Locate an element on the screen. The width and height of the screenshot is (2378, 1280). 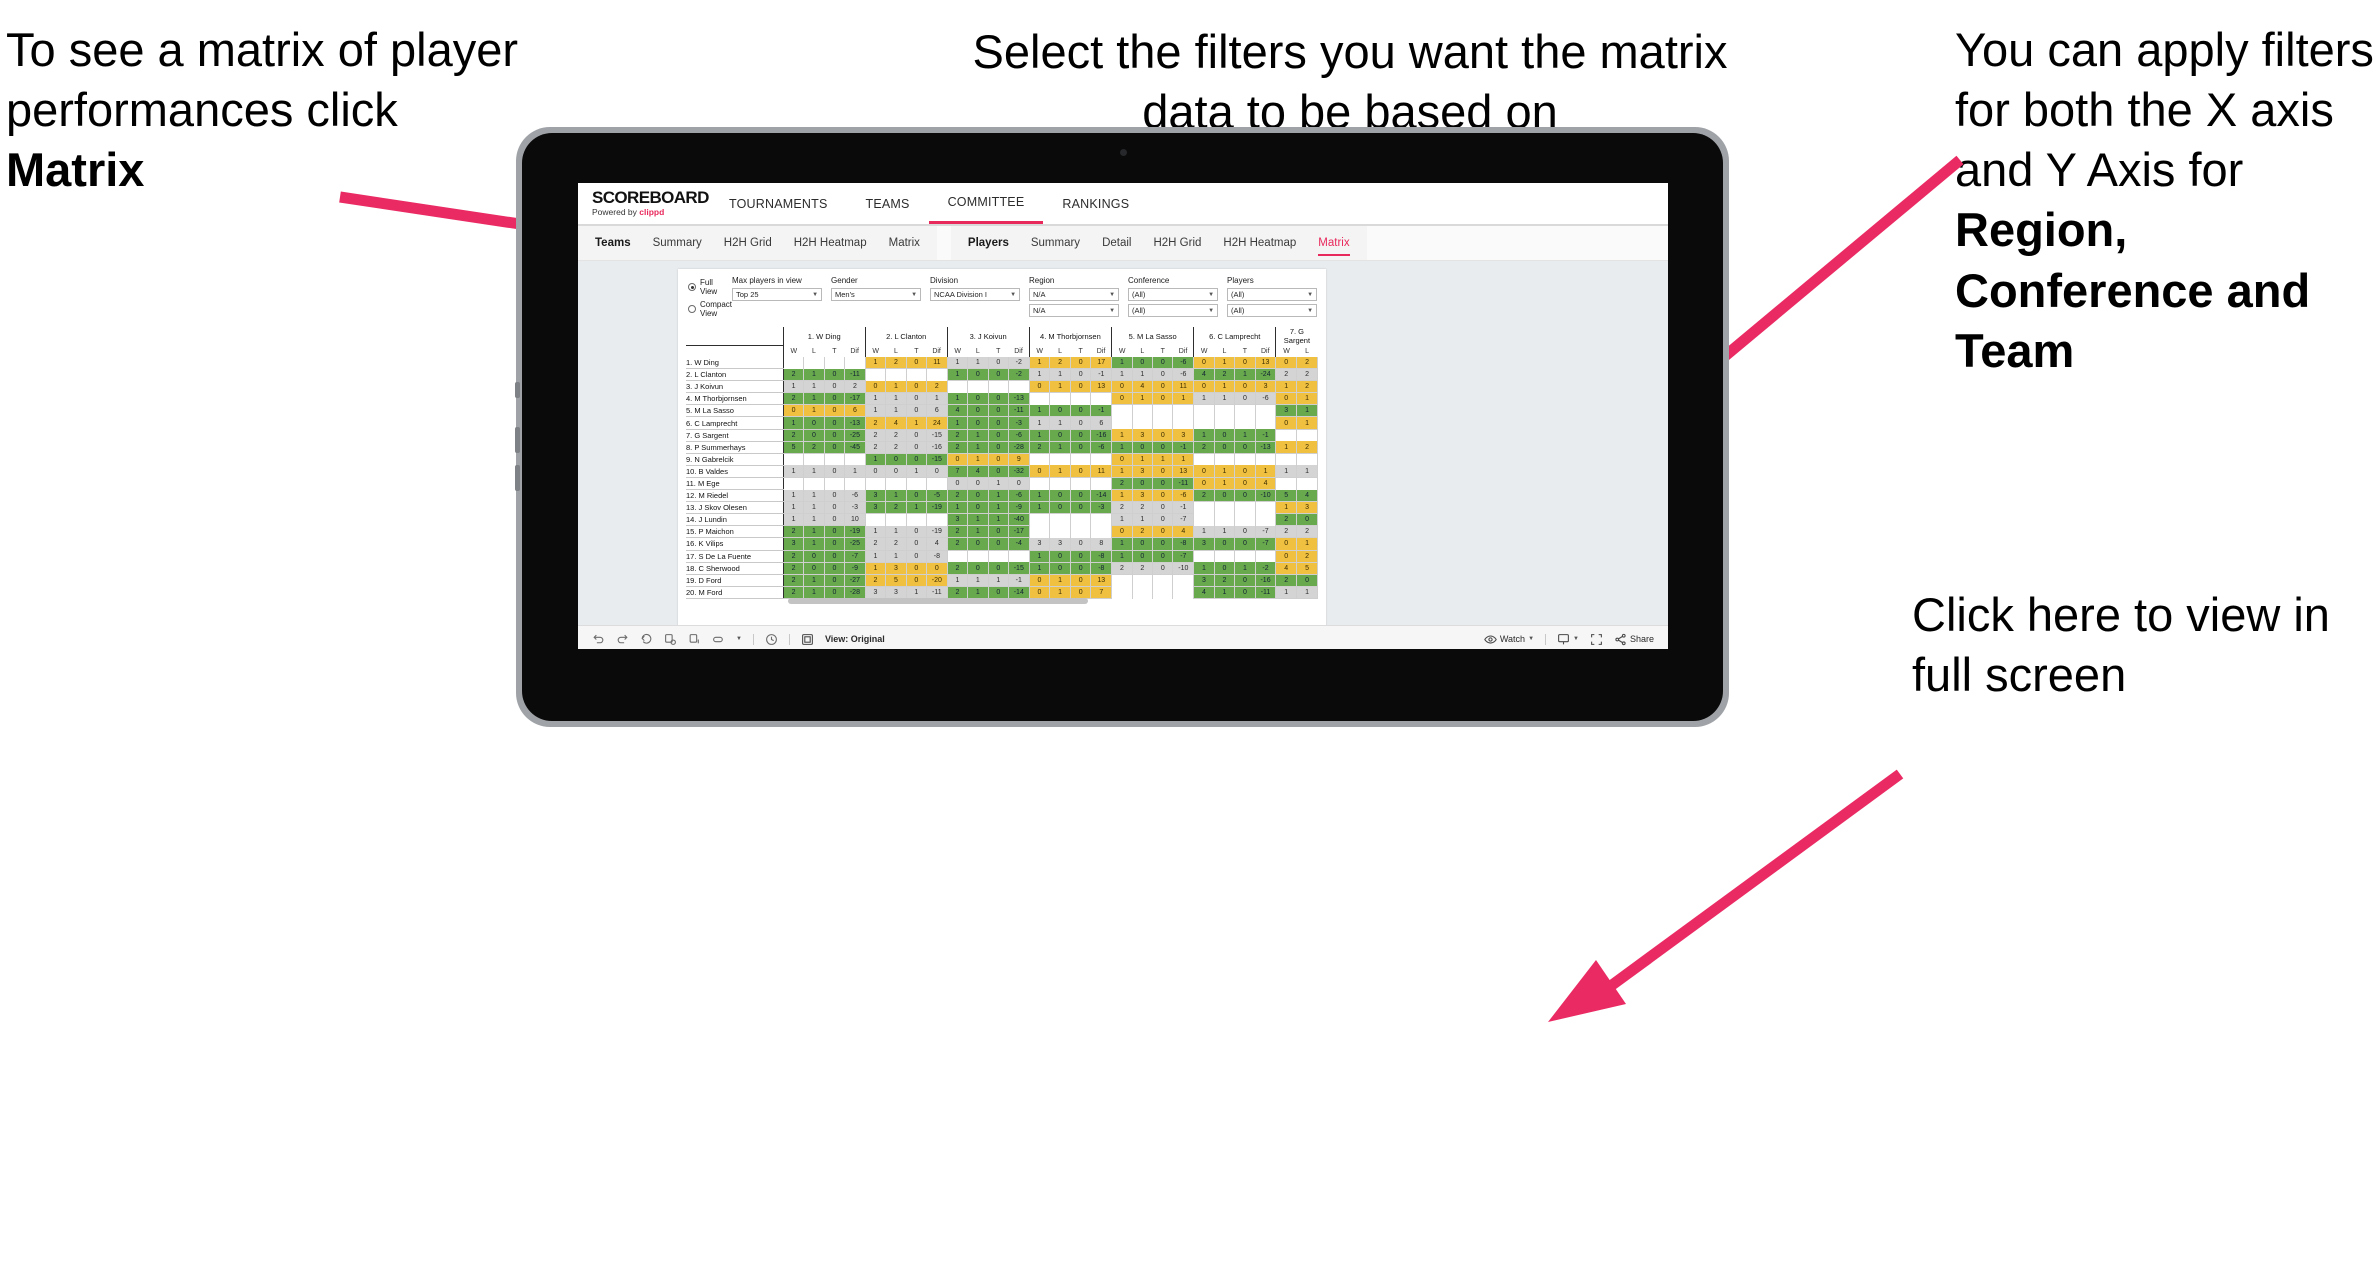
subnav-teams-h2h-heatmap: H2H Heatmap is located at coordinates (830, 243).